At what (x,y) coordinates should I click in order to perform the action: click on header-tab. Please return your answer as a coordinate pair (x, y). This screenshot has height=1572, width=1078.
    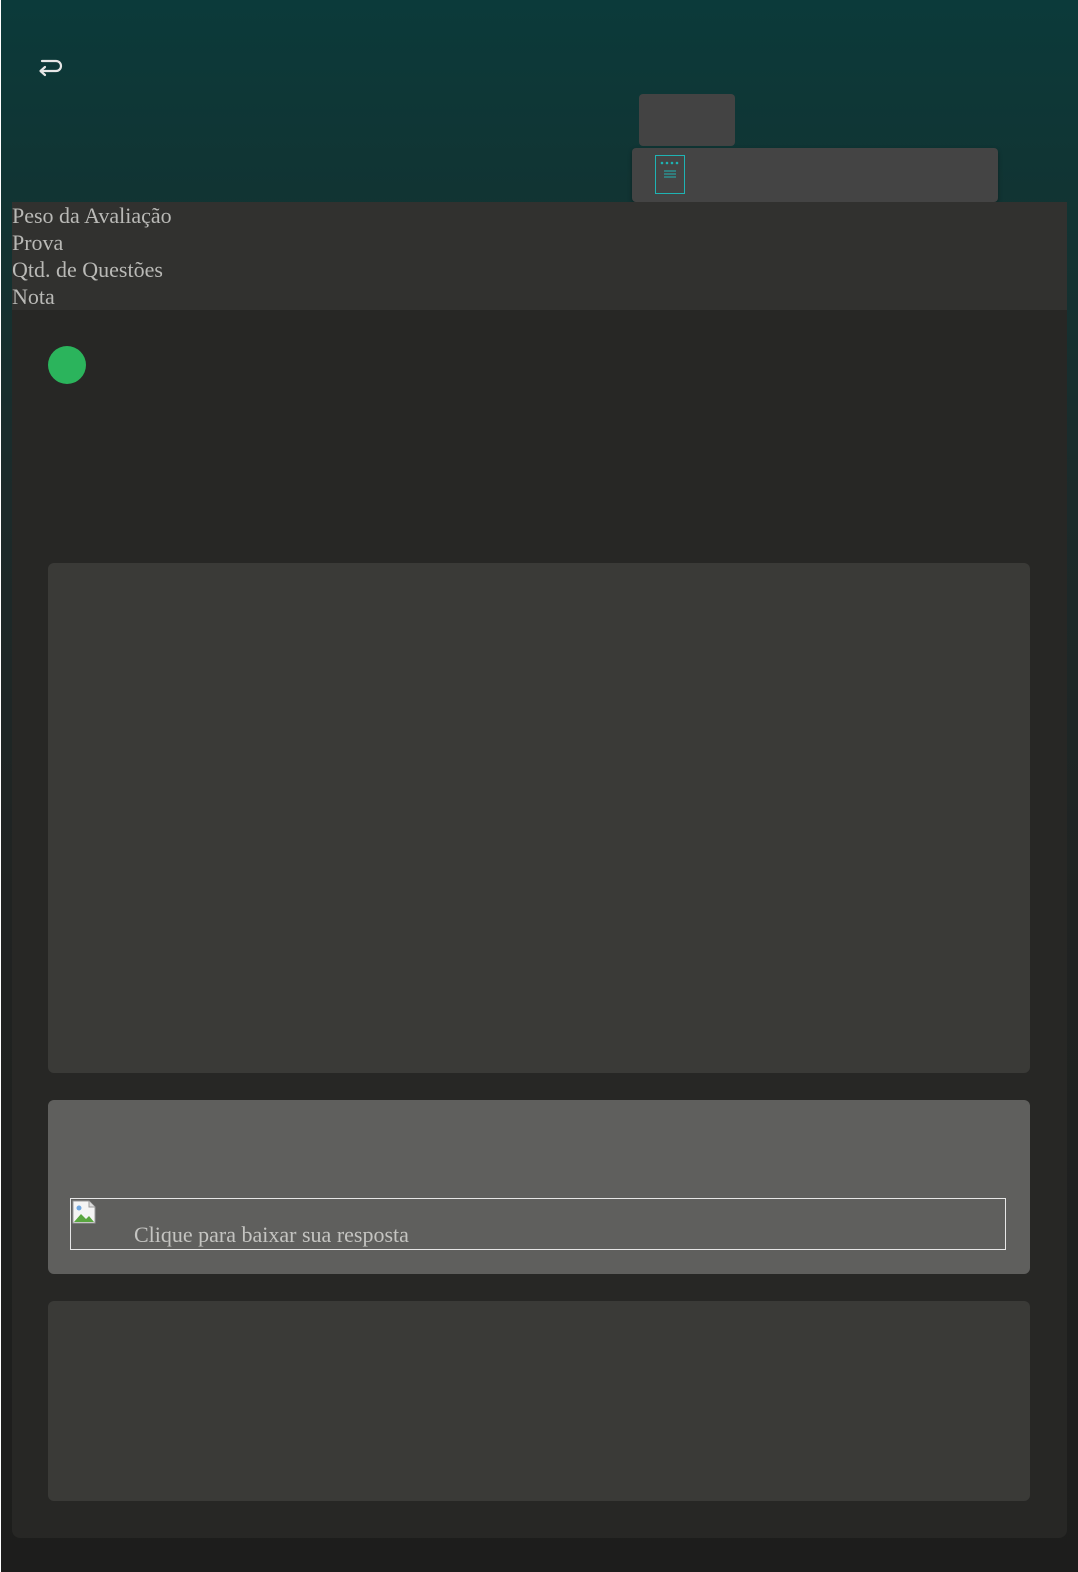
    Looking at the image, I should click on (687, 120).